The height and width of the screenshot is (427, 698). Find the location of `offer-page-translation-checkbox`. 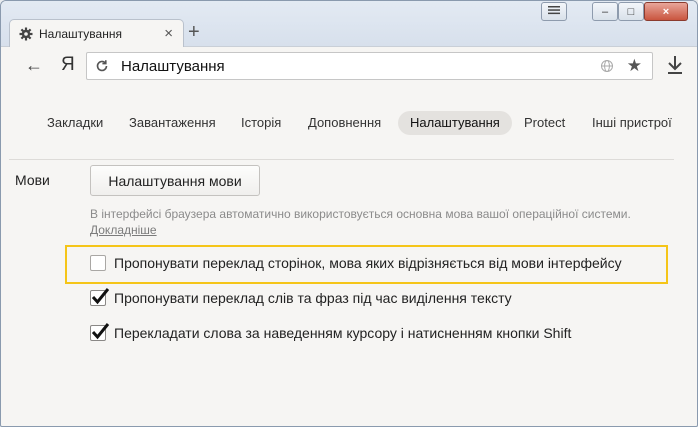

offer-page-translation-checkbox is located at coordinates (98, 263).